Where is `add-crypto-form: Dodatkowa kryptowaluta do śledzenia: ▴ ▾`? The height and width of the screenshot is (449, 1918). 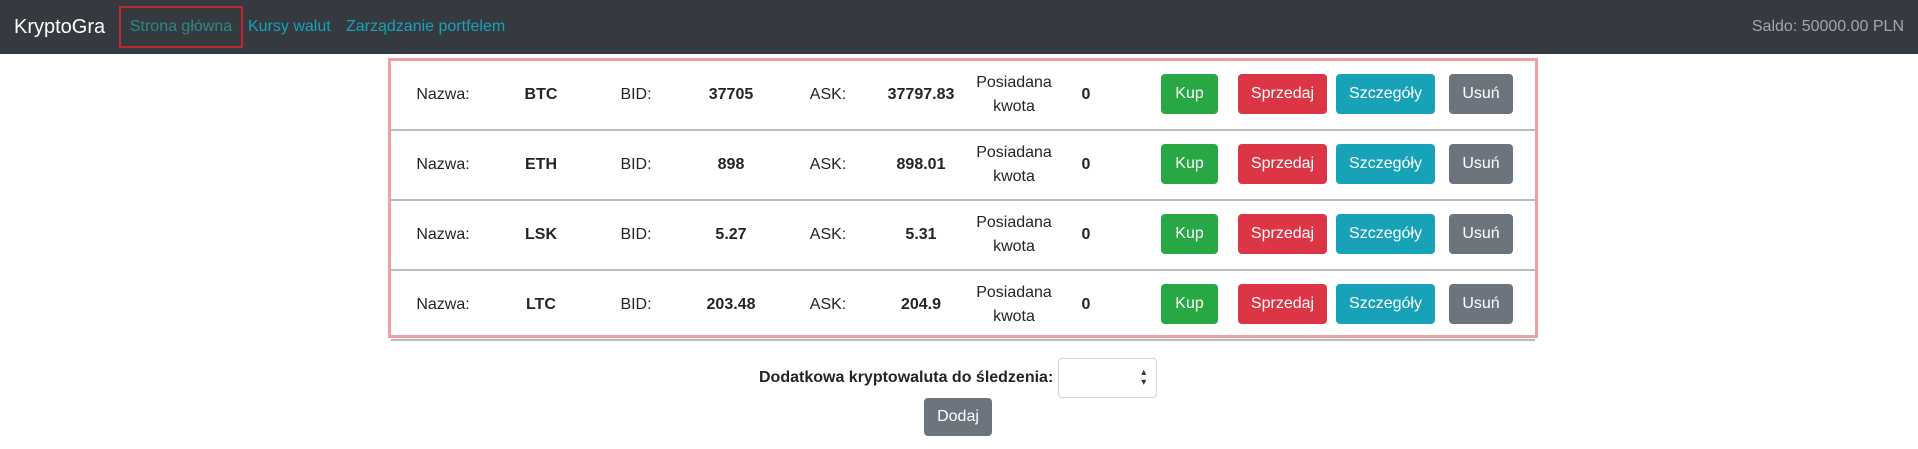 add-crypto-form: Dodatkowa kryptowaluta do śledzenia: ▴ ▾ is located at coordinates (958, 378).